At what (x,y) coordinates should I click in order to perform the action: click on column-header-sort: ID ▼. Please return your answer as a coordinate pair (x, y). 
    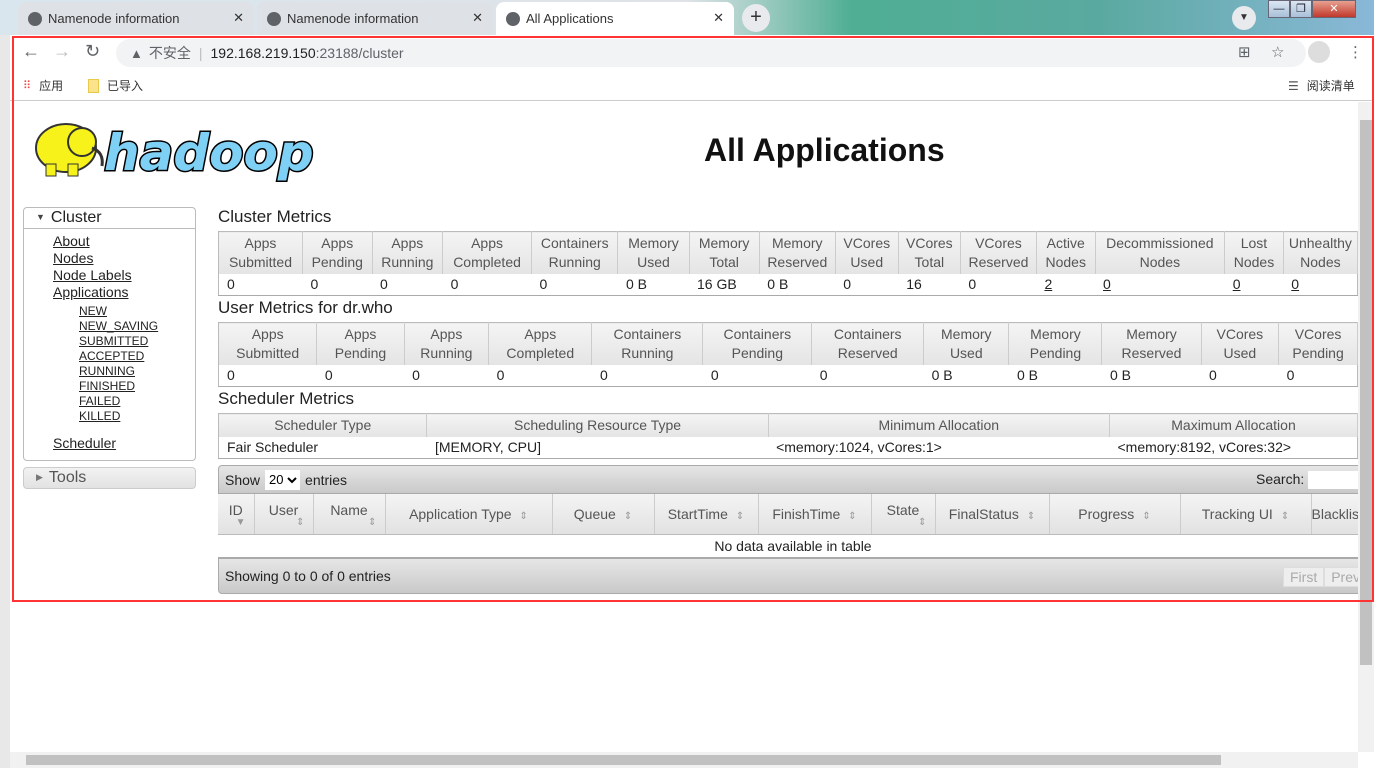
    Looking at the image, I should click on (236, 514).